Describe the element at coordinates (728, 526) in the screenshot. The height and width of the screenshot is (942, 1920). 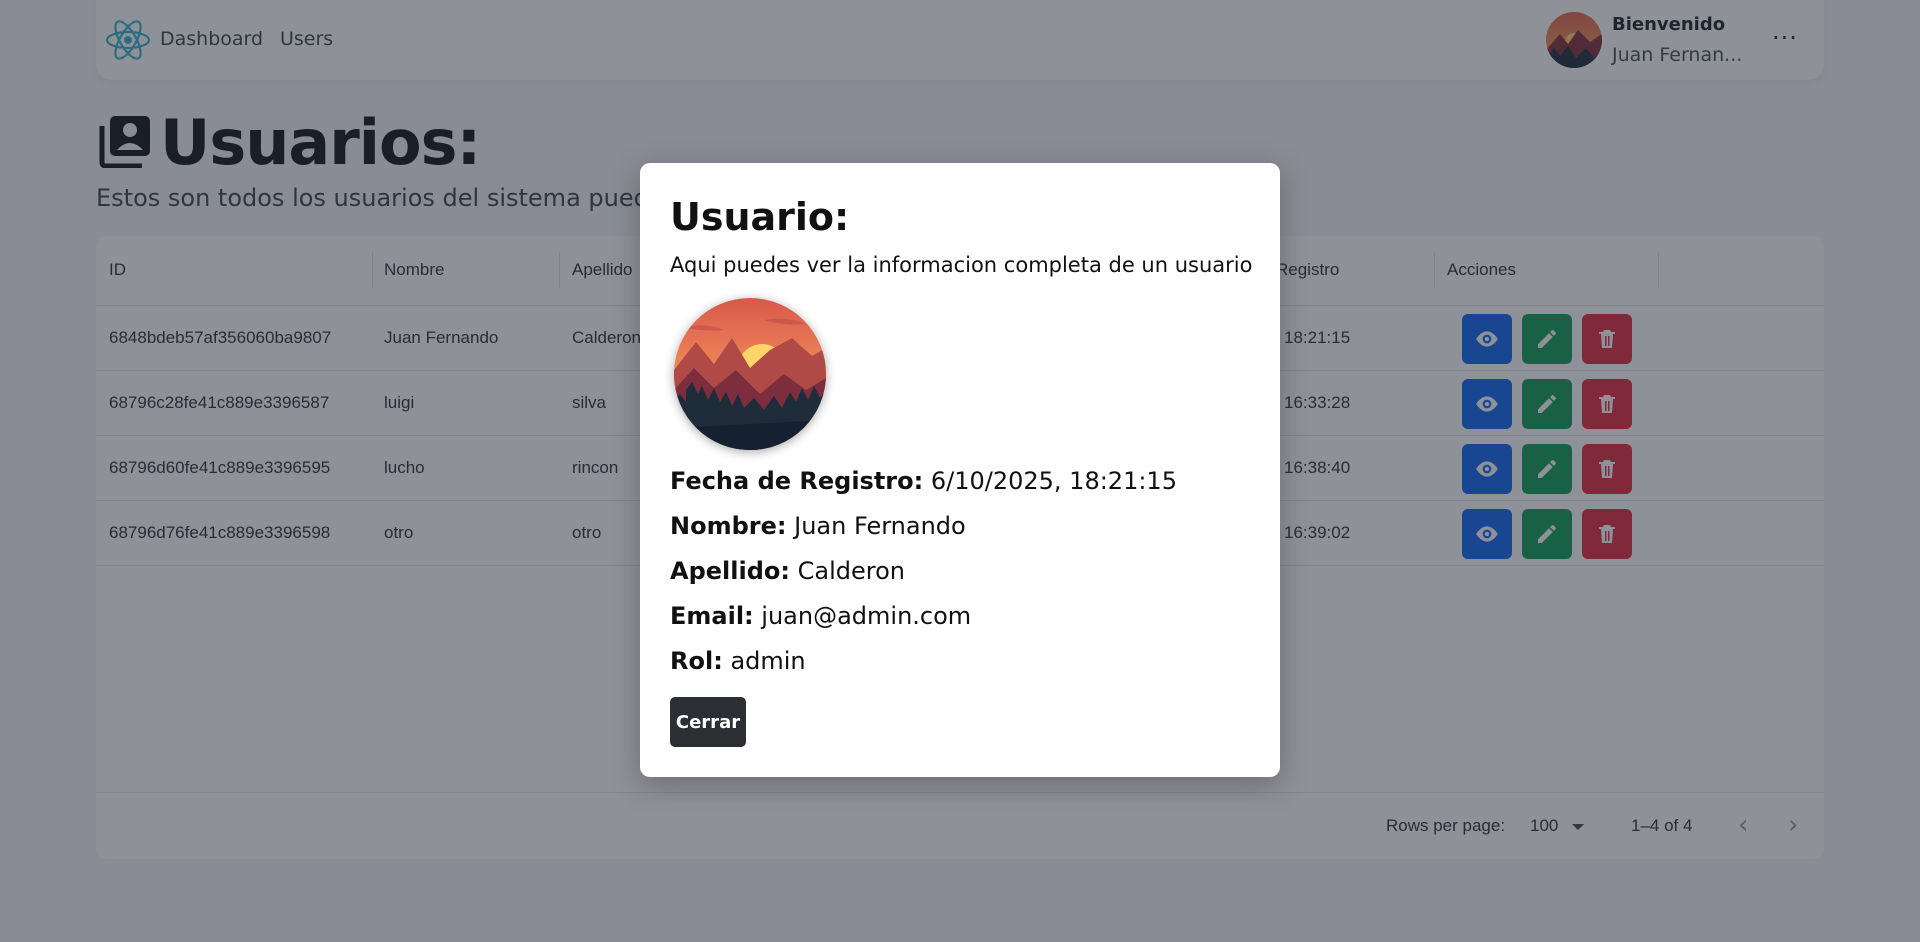
I see `field-label: Nombre:` at that location.